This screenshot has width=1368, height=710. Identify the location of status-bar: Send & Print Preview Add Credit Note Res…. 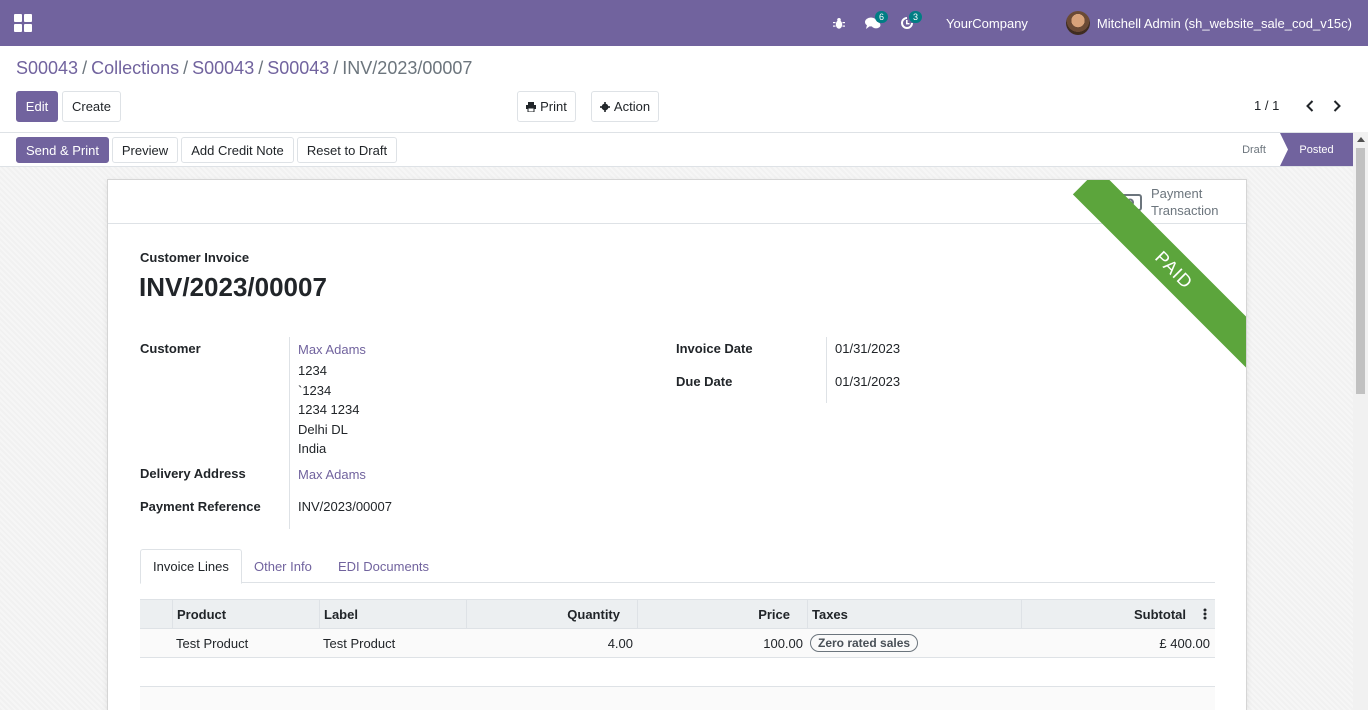
(676, 149).